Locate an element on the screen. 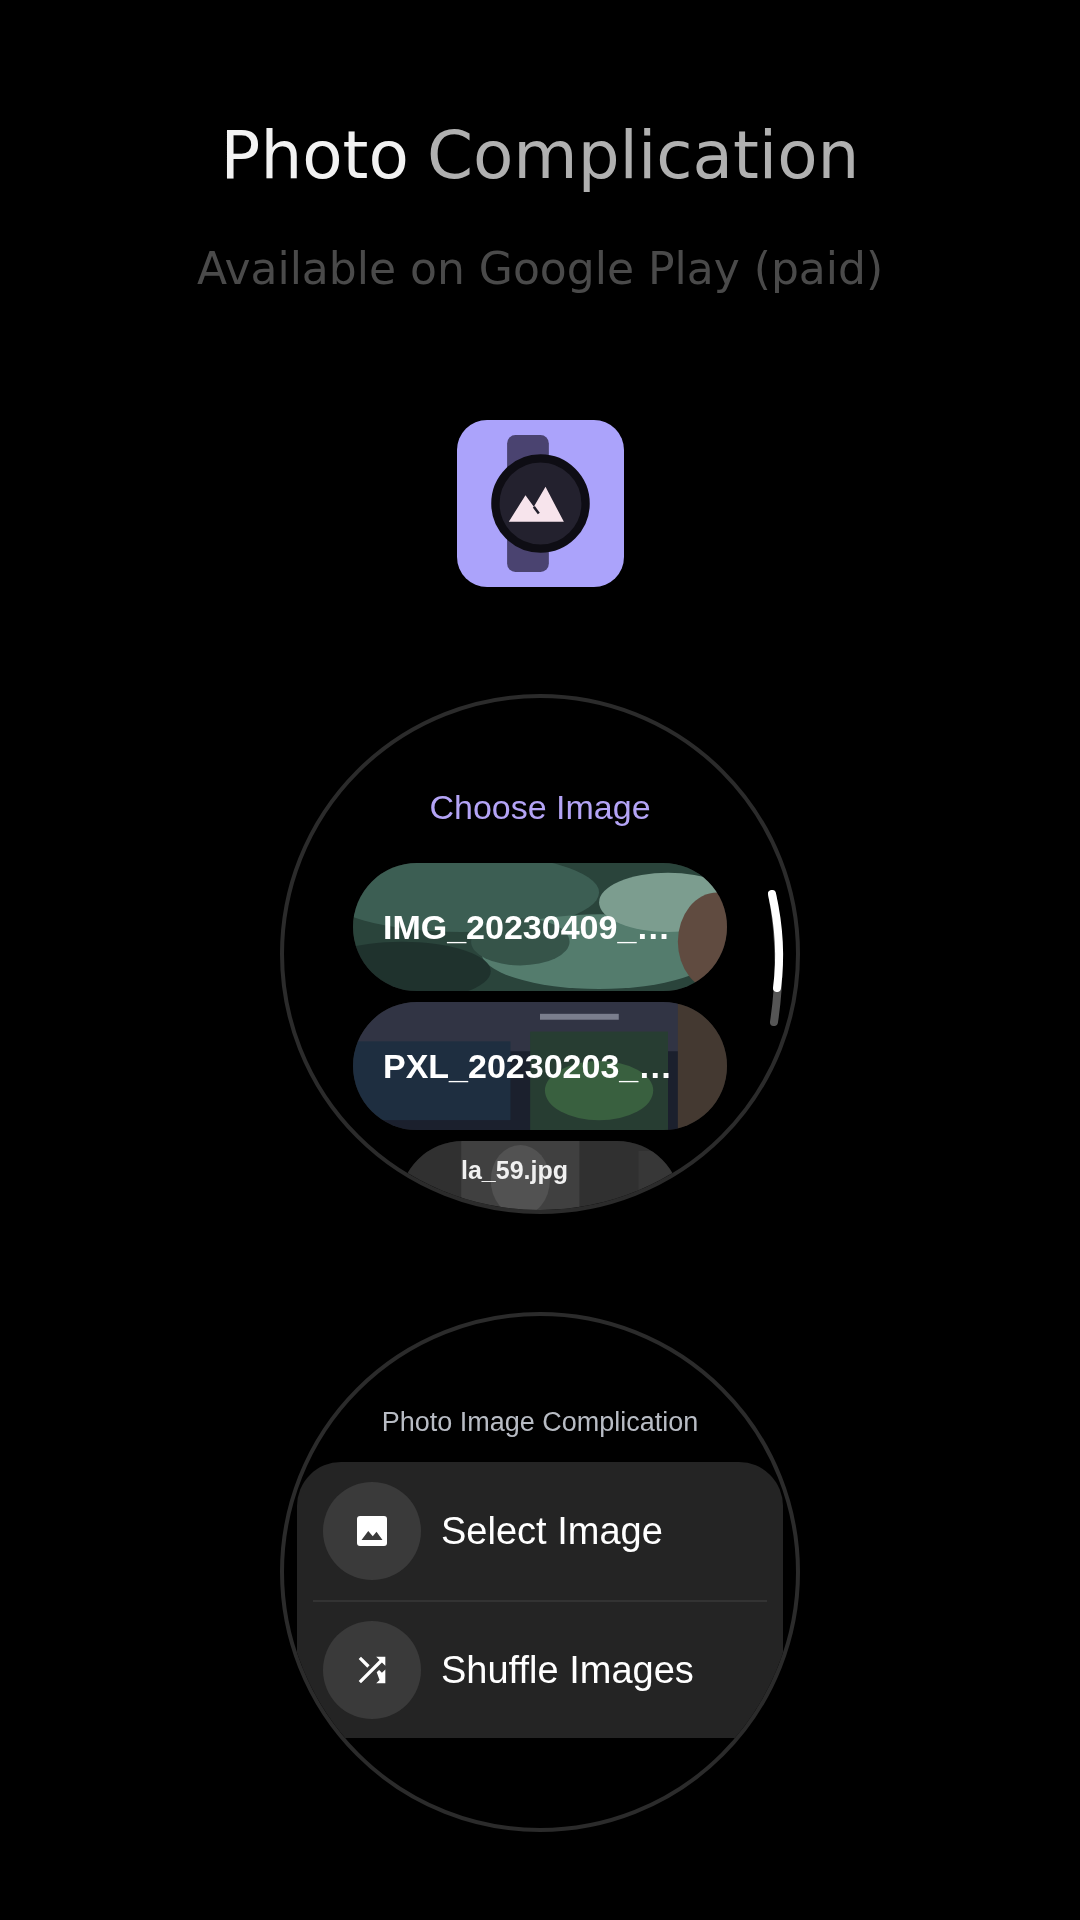  title-word: Complication is located at coordinates (643, 156).